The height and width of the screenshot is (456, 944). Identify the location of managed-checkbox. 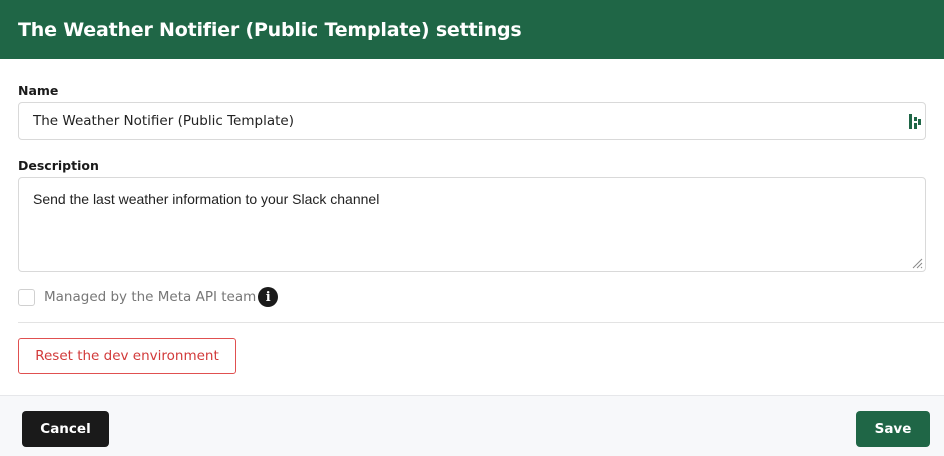
(26, 297).